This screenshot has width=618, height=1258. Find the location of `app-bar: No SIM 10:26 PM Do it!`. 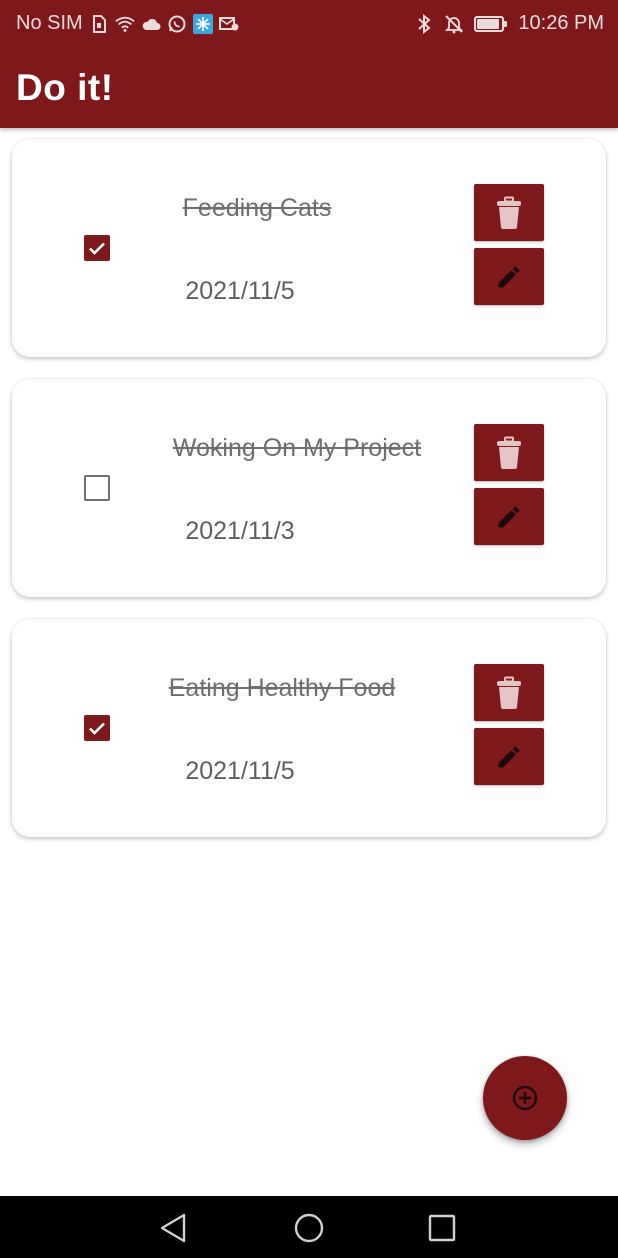

app-bar: No SIM 10:26 PM Do it! is located at coordinates (309, 64).